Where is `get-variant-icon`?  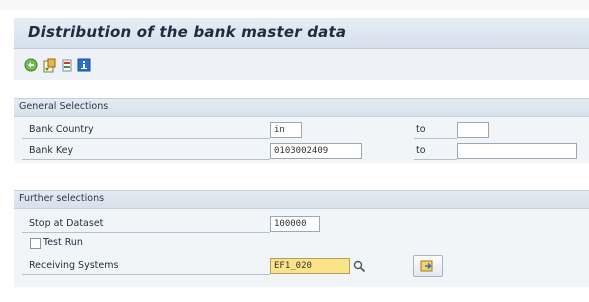
get-variant-icon is located at coordinates (49, 65).